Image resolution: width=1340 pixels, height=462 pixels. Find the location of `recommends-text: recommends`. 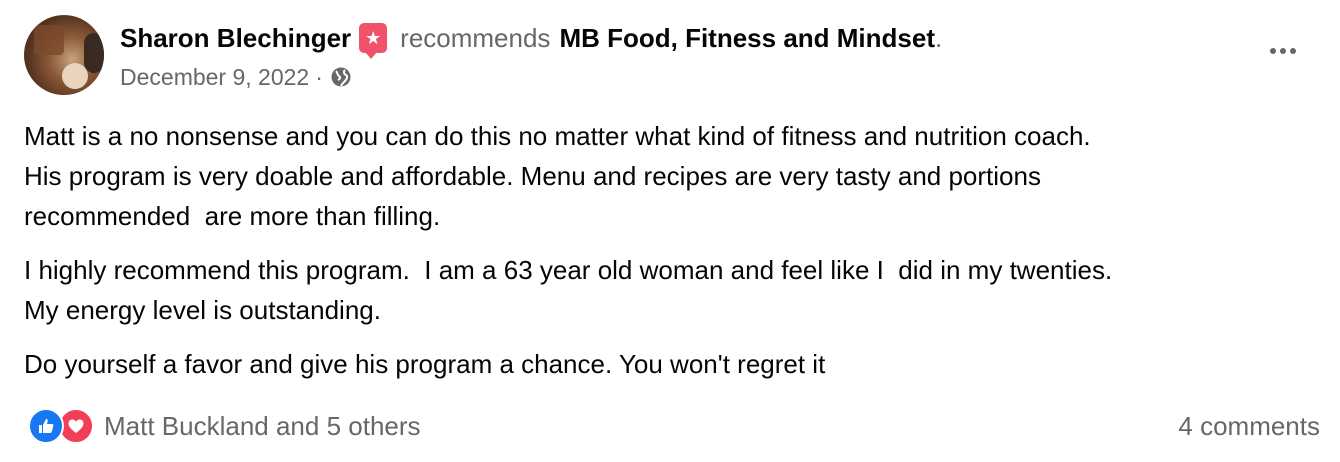

recommends-text: recommends is located at coordinates (475, 37).